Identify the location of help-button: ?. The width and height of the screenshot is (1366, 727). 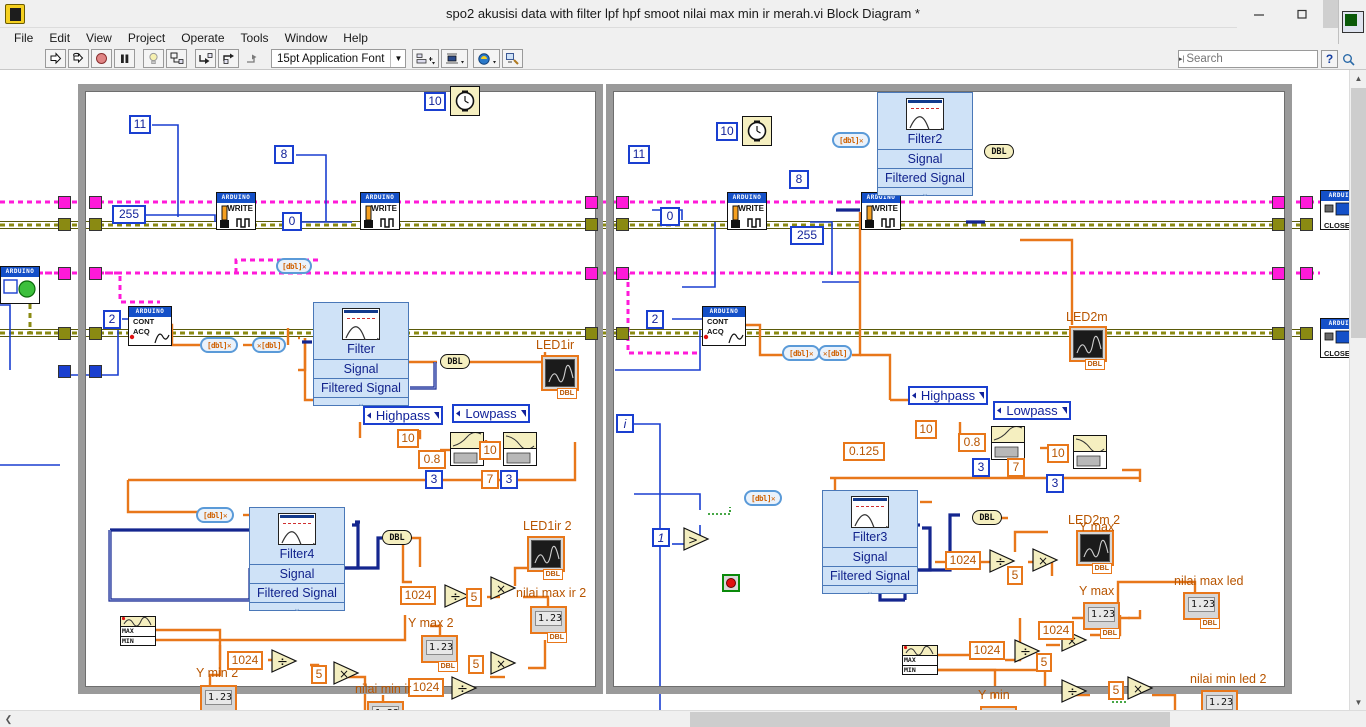
(1329, 59).